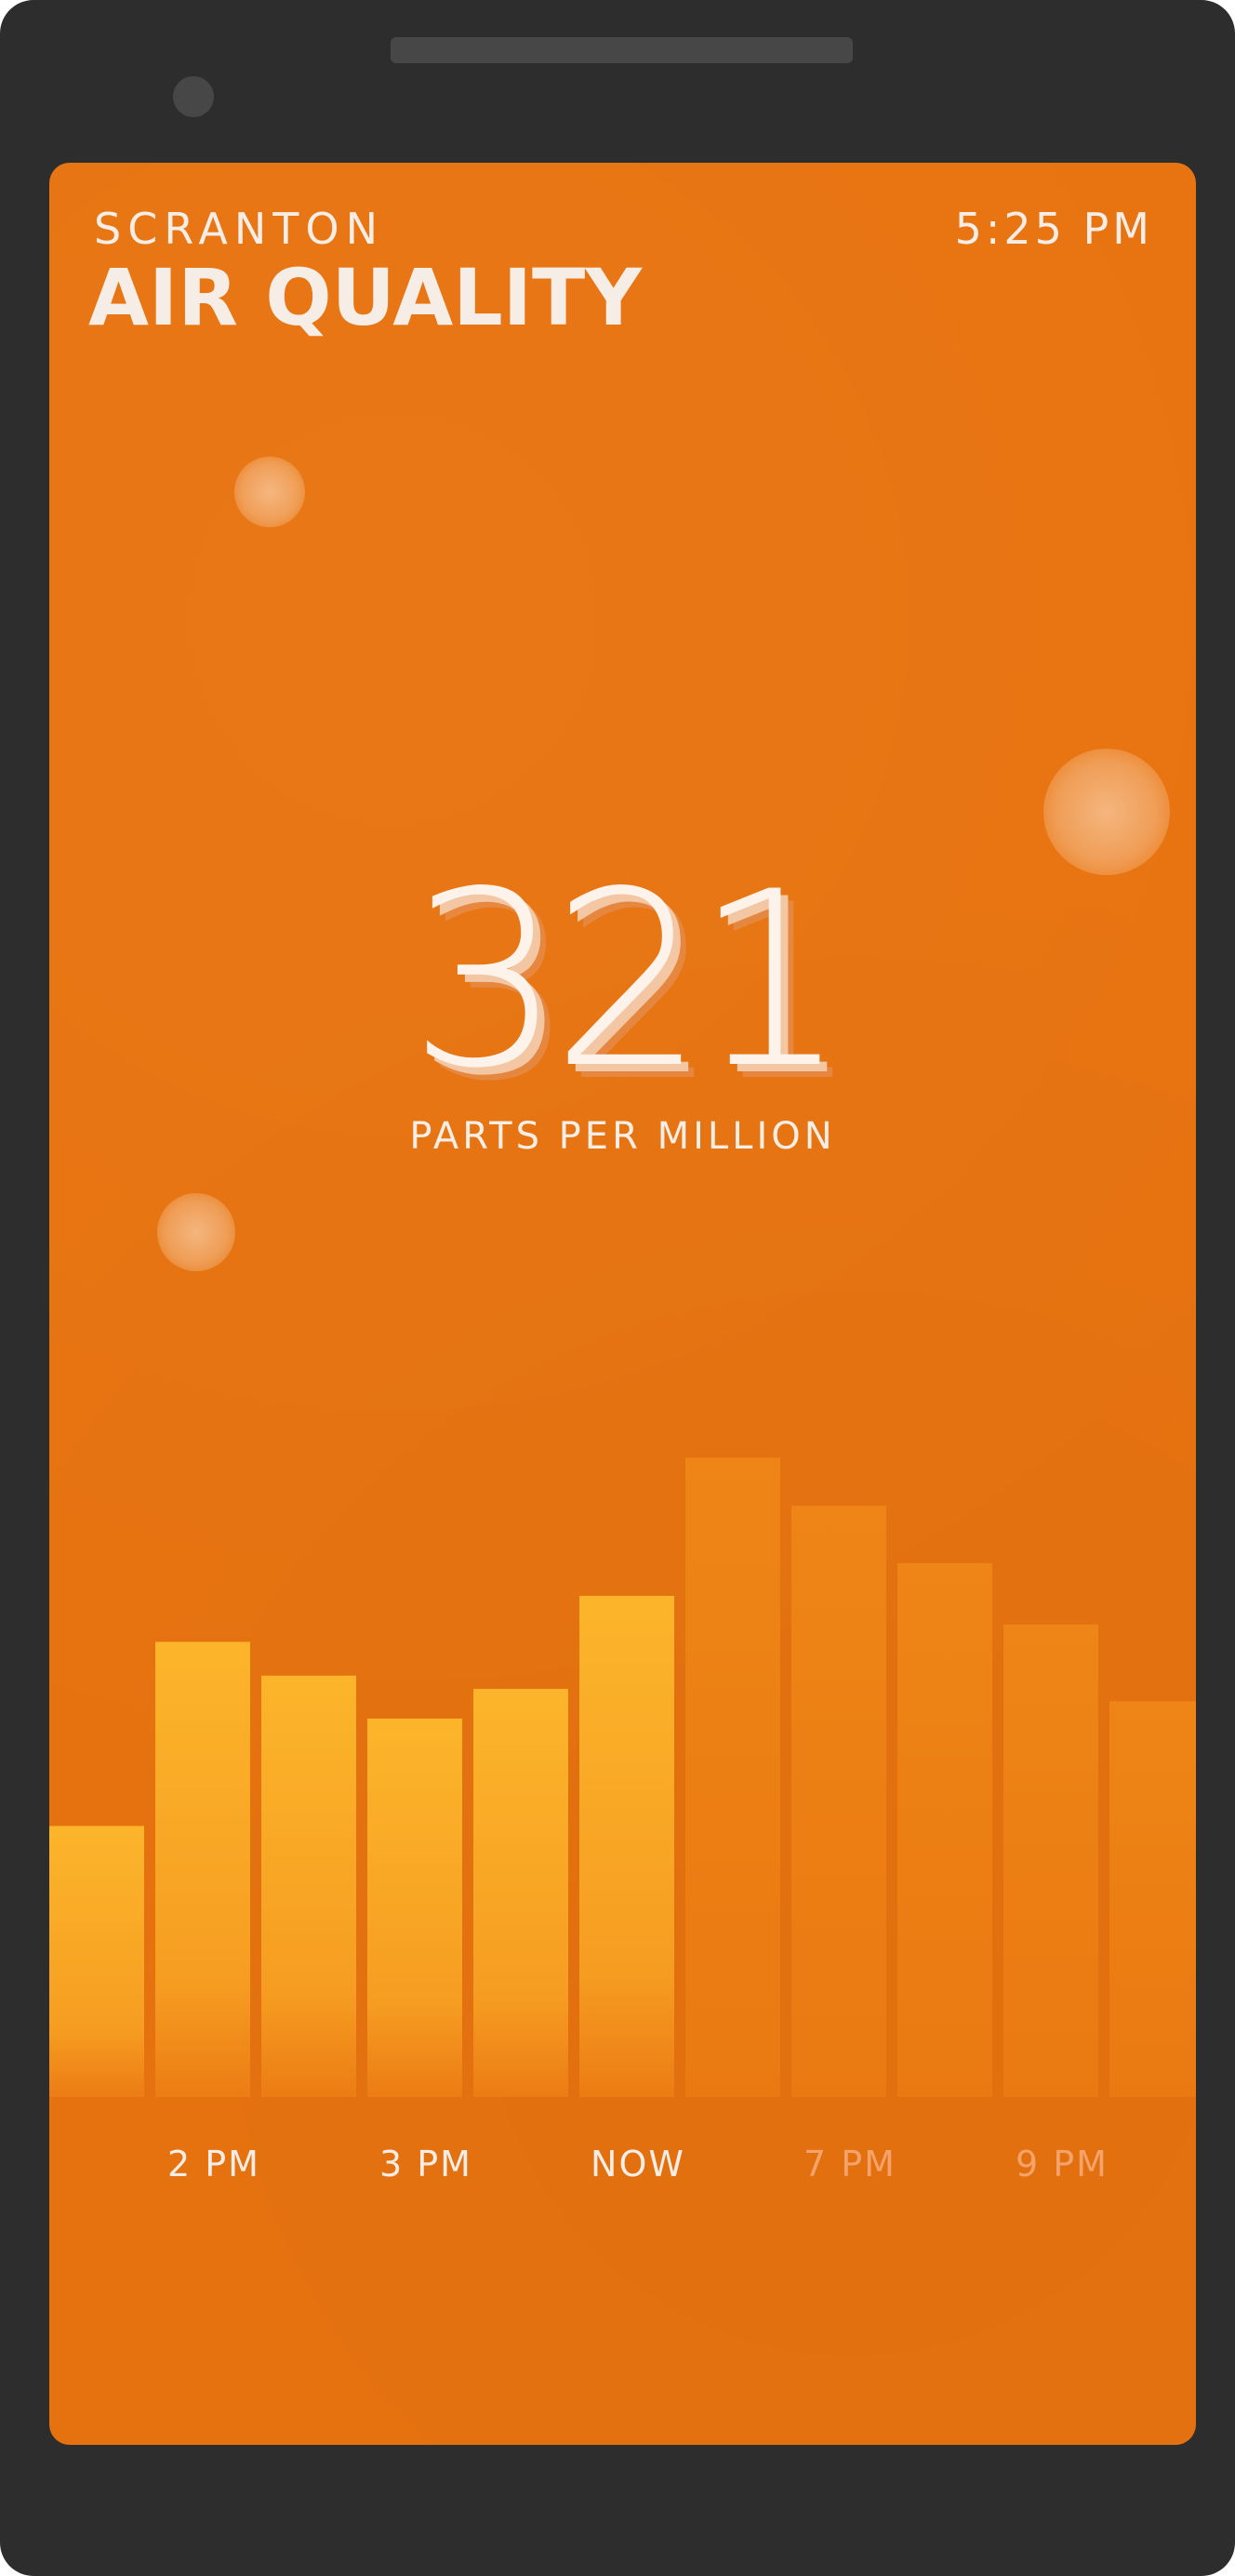  What do you see at coordinates (425, 2164) in the screenshot?
I see `x-tick-label: 3 PM` at bounding box center [425, 2164].